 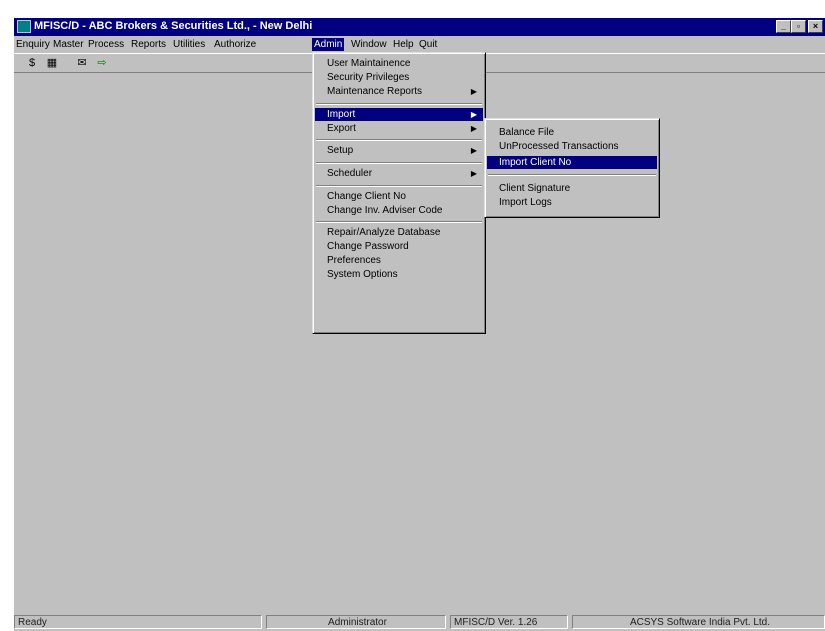 I want to click on menuitem-import-logs: Import Logs, so click(x=572, y=202).